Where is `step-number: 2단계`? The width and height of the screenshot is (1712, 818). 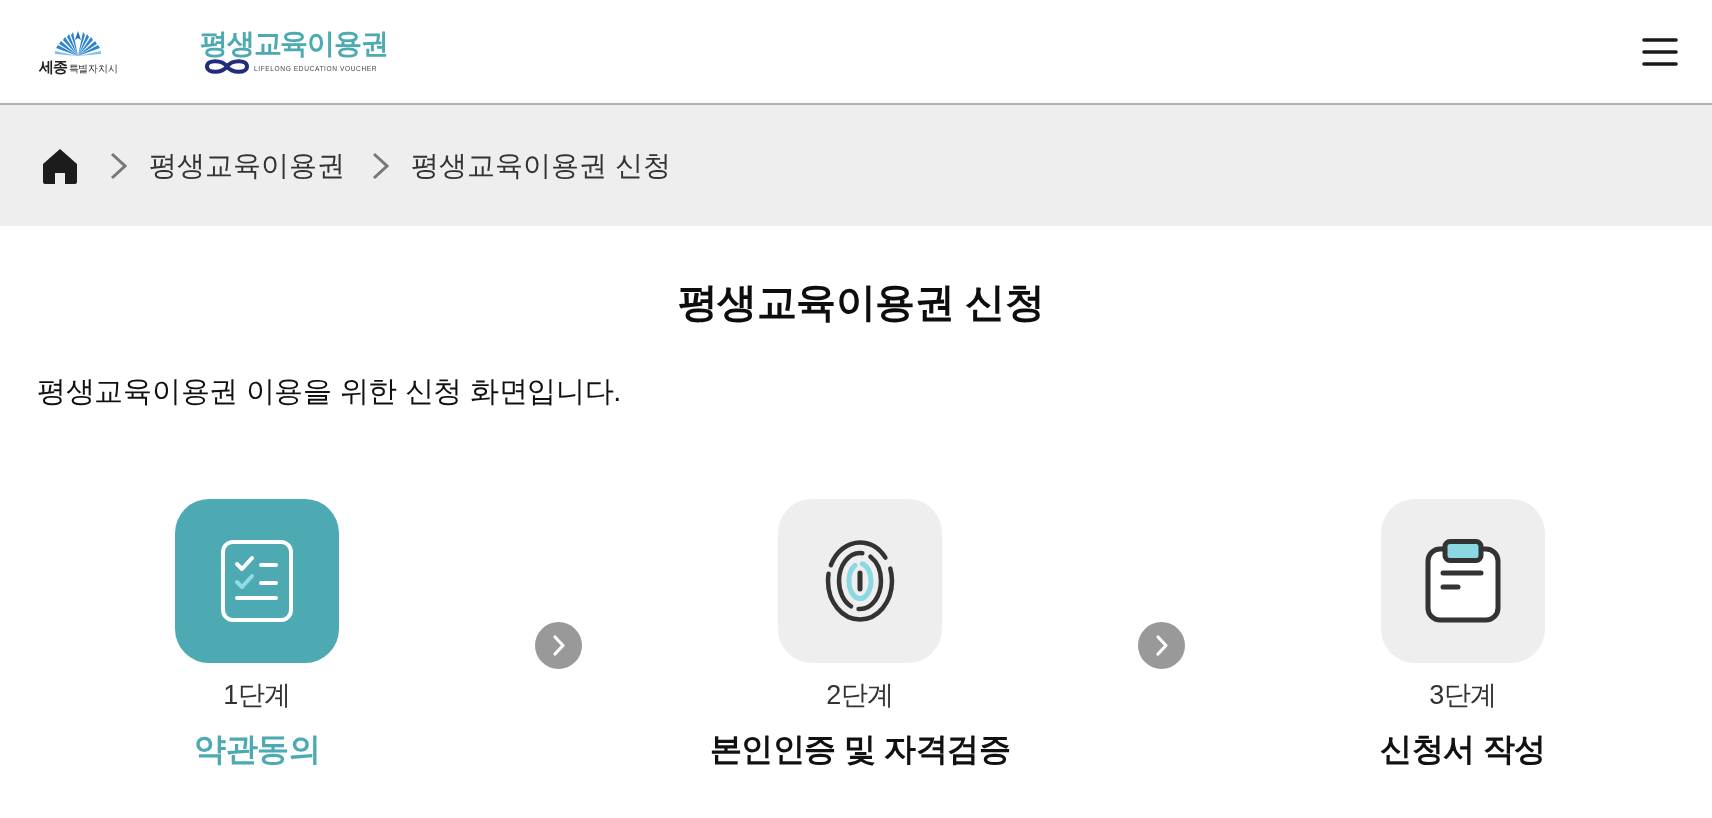 step-number: 2단계 is located at coordinates (860, 695).